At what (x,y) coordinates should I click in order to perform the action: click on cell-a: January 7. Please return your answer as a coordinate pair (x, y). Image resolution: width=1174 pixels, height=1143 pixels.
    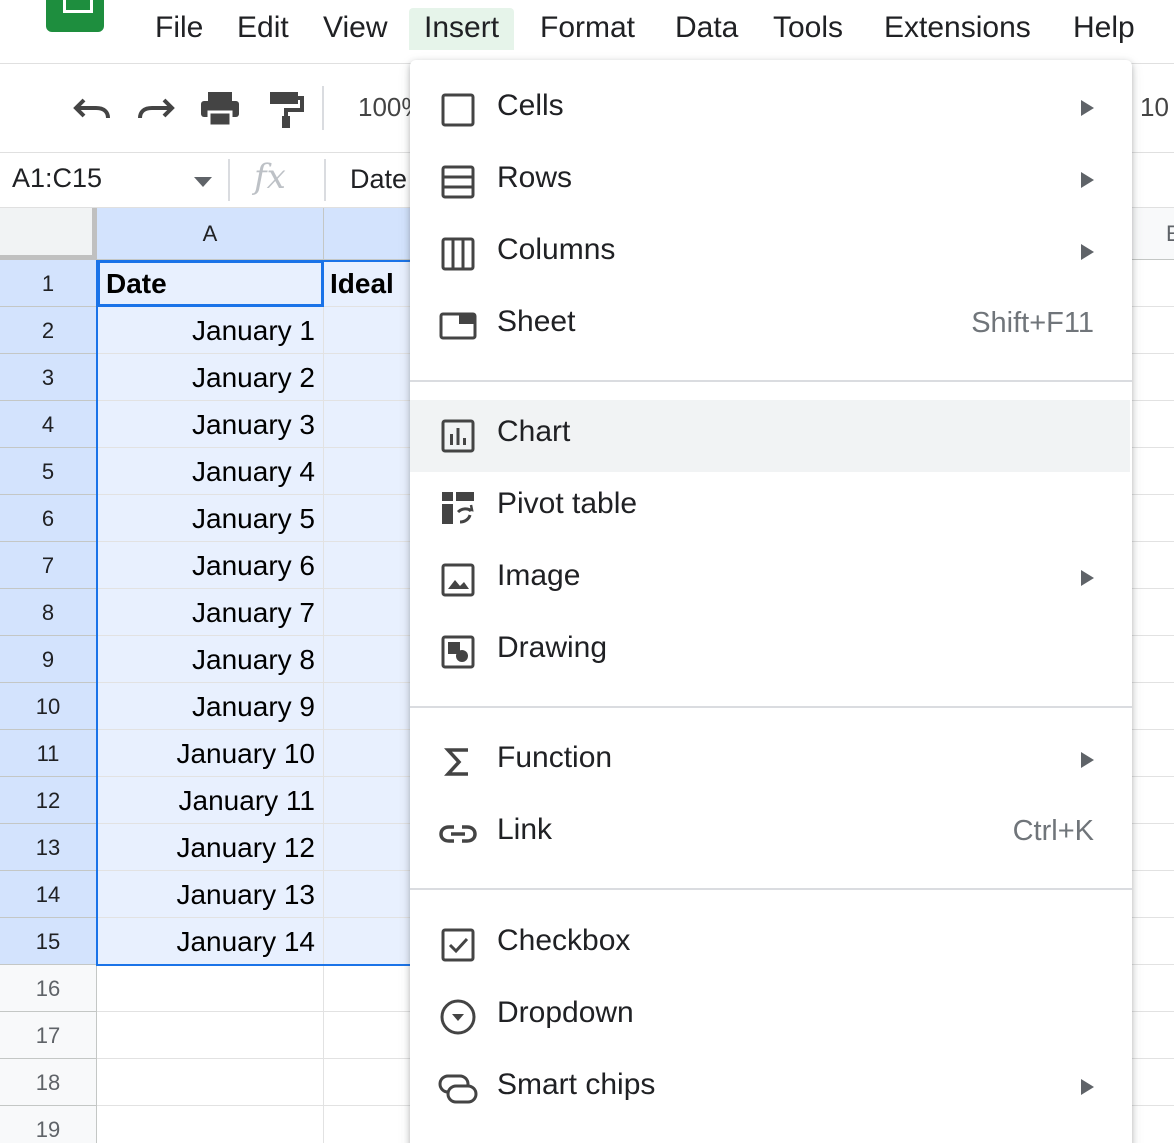
    Looking at the image, I should click on (210, 612).